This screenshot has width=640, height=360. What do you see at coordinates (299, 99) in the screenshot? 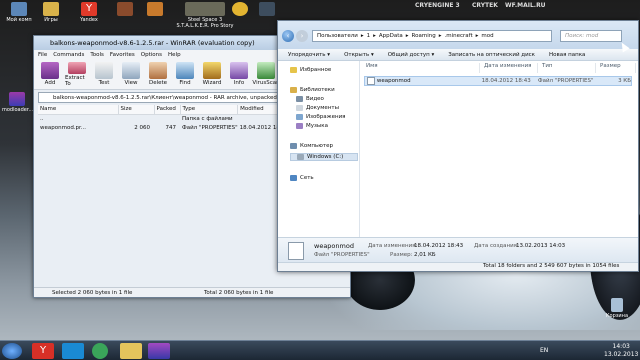
I see `video-icon` at bounding box center [299, 99].